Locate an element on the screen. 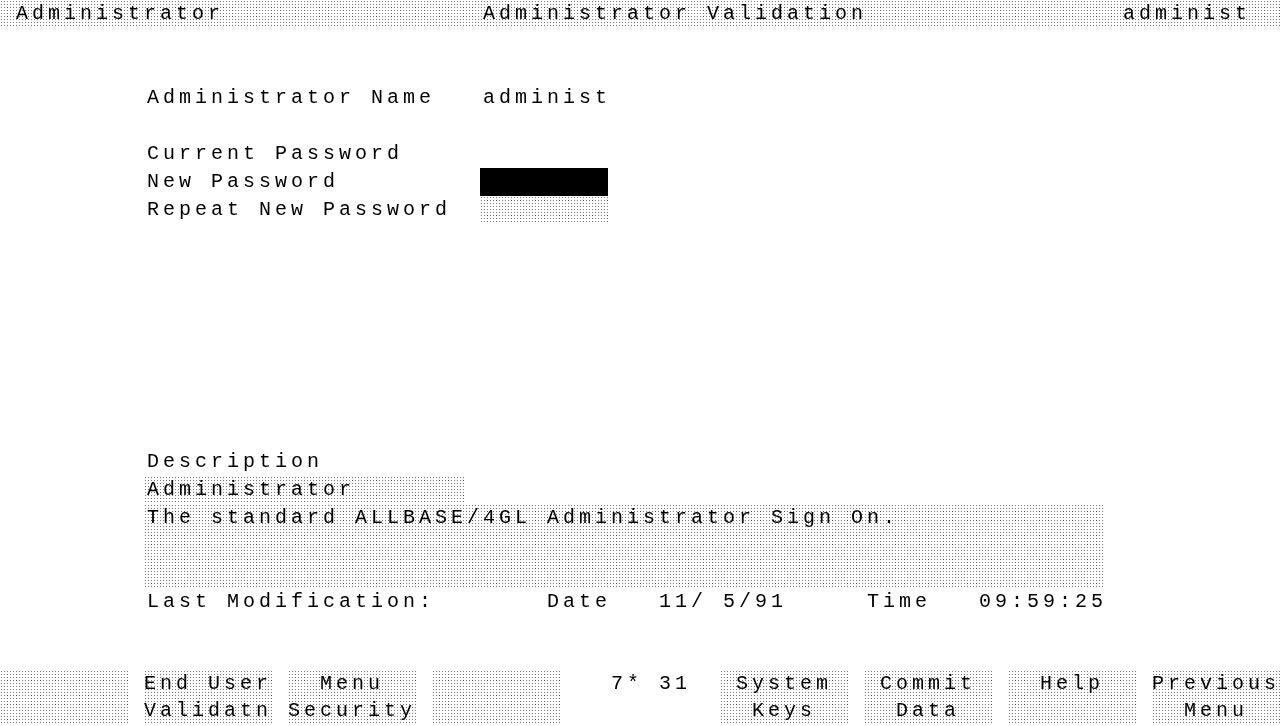  field-value: administ is located at coordinates (547, 98).